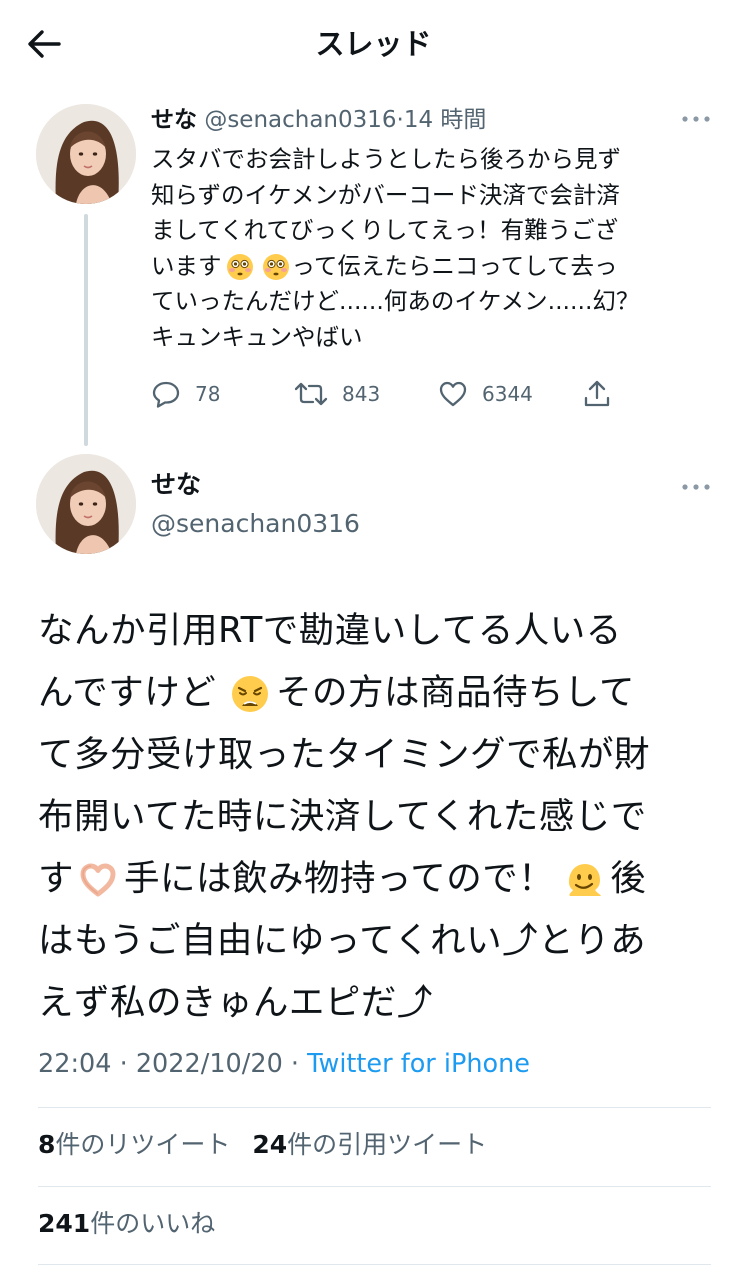  I want to click on tweet-line: なんか引用RTで勘違いしてる人いる, so click(330, 630).